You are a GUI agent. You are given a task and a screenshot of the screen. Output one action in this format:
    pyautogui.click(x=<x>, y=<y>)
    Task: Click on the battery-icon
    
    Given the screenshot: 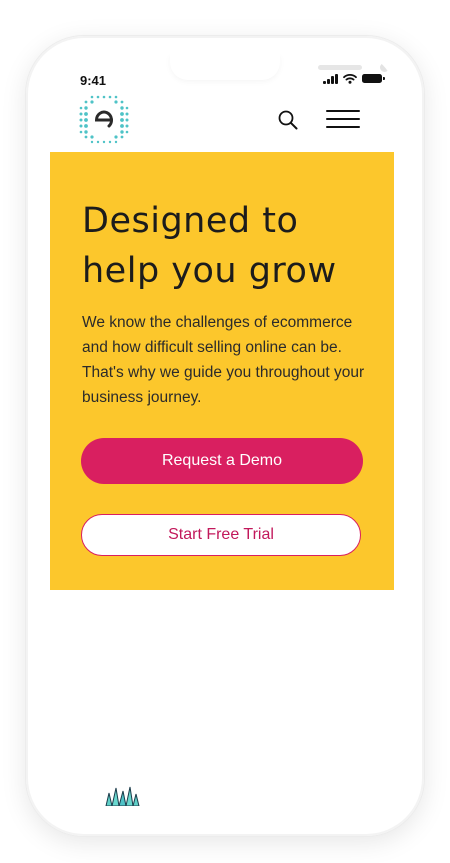 What is the action you would take?
    pyautogui.click(x=373, y=78)
    